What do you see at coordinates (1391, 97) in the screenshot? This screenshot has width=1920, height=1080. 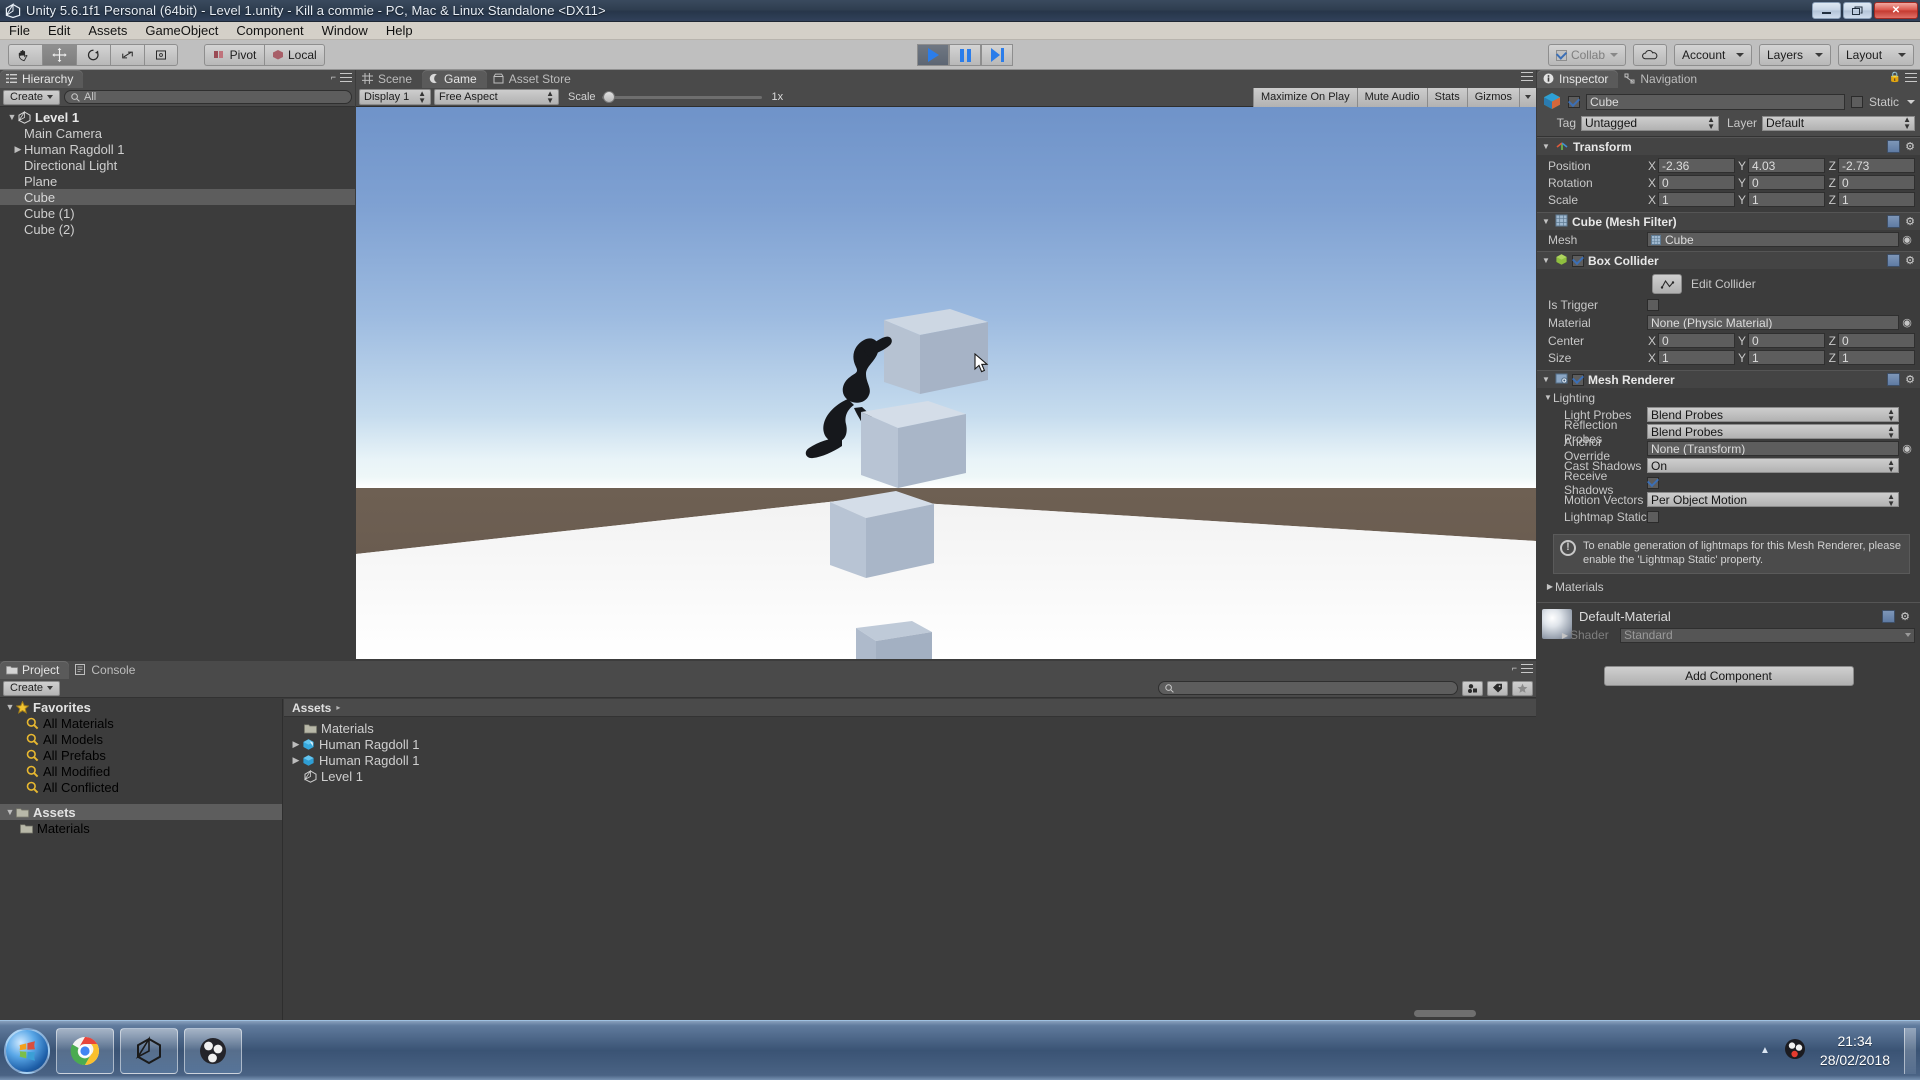 I see `mute-audio-button: Mute Audio` at bounding box center [1391, 97].